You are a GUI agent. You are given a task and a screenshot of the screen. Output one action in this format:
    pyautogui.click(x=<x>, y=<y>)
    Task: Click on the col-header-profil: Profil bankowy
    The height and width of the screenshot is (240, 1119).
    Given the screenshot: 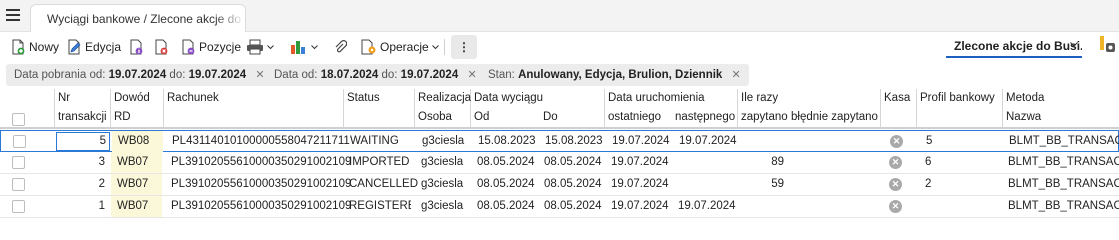 What is the action you would take?
    pyautogui.click(x=957, y=98)
    